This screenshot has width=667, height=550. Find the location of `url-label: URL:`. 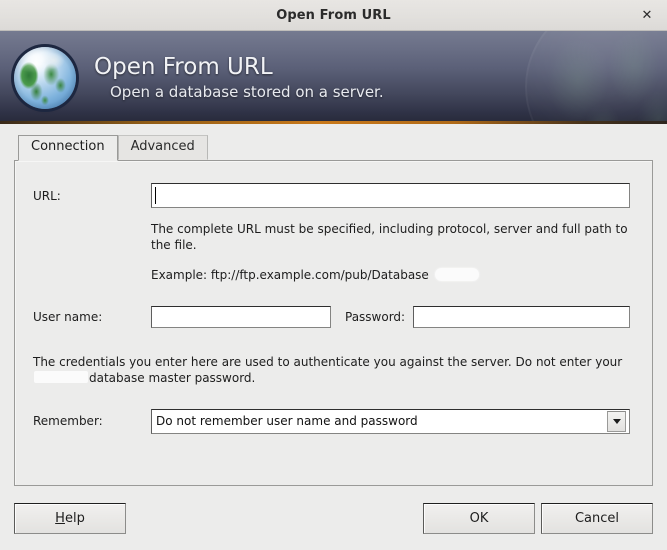

url-label: URL: is located at coordinates (47, 195).